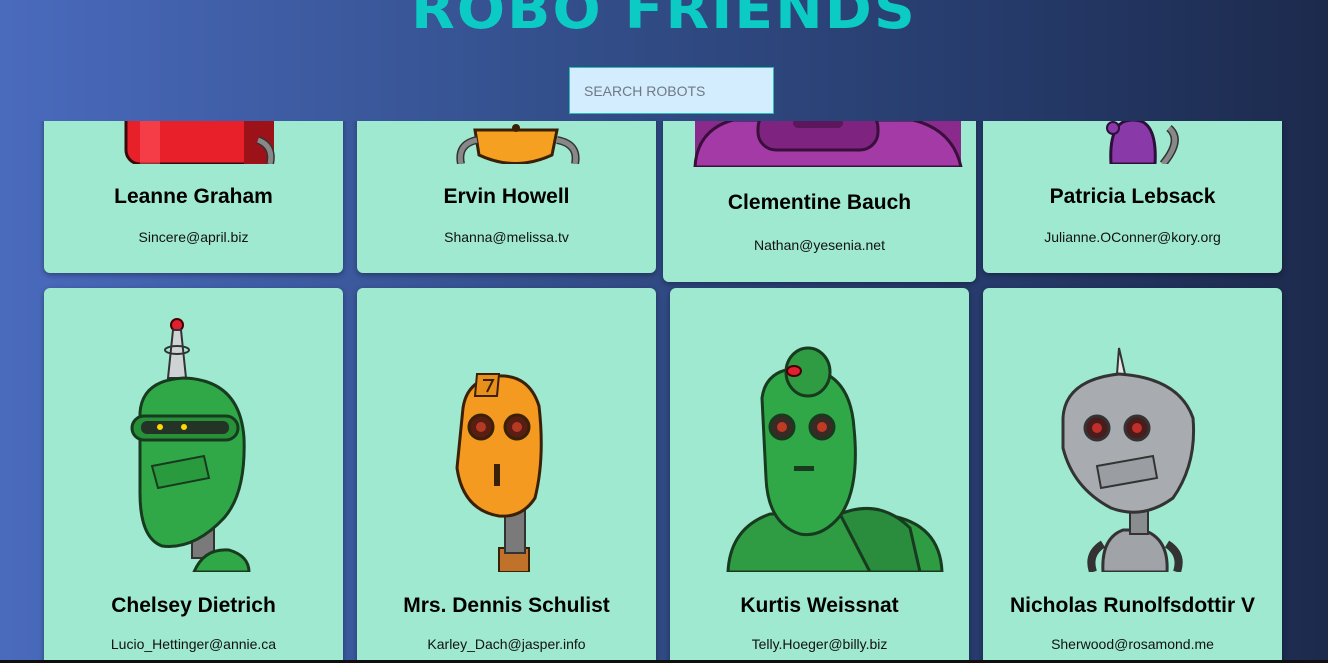 The width and height of the screenshot is (1328, 663). I want to click on robot-email: Karley_Dach@jasper.info, so click(506, 644).